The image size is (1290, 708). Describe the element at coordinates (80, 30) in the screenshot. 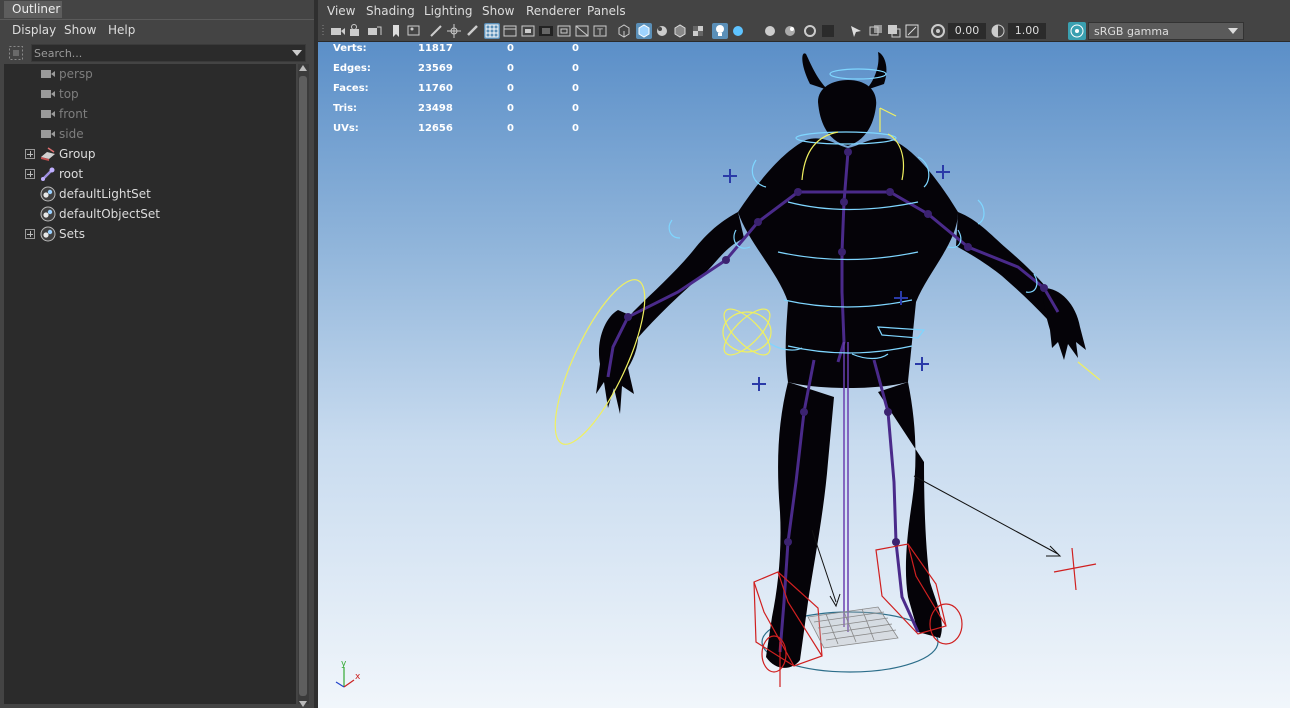

I see `outliner-menu-show: Show` at that location.